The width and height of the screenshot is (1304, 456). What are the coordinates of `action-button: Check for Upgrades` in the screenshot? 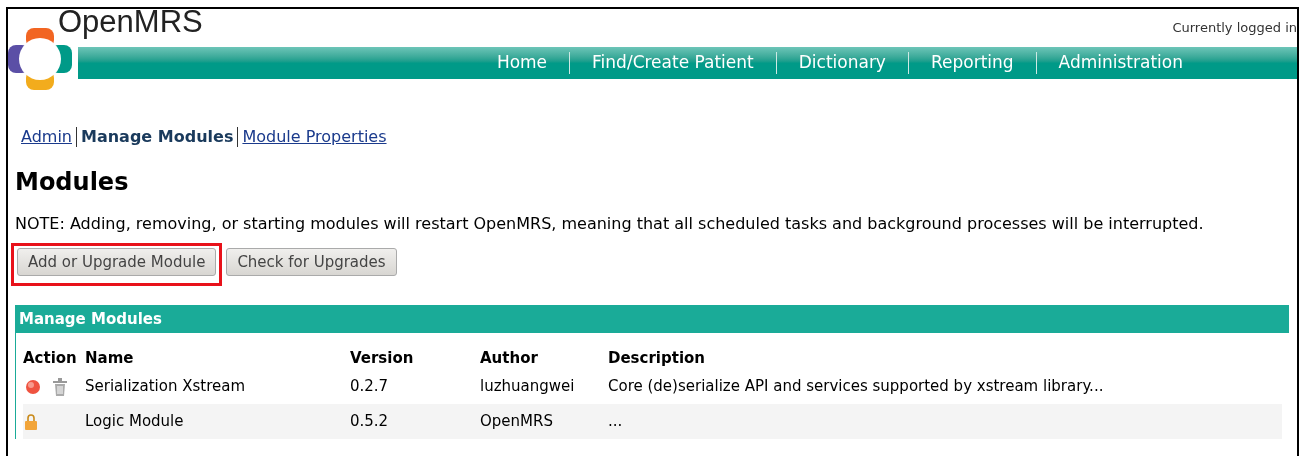 It's located at (311, 262).